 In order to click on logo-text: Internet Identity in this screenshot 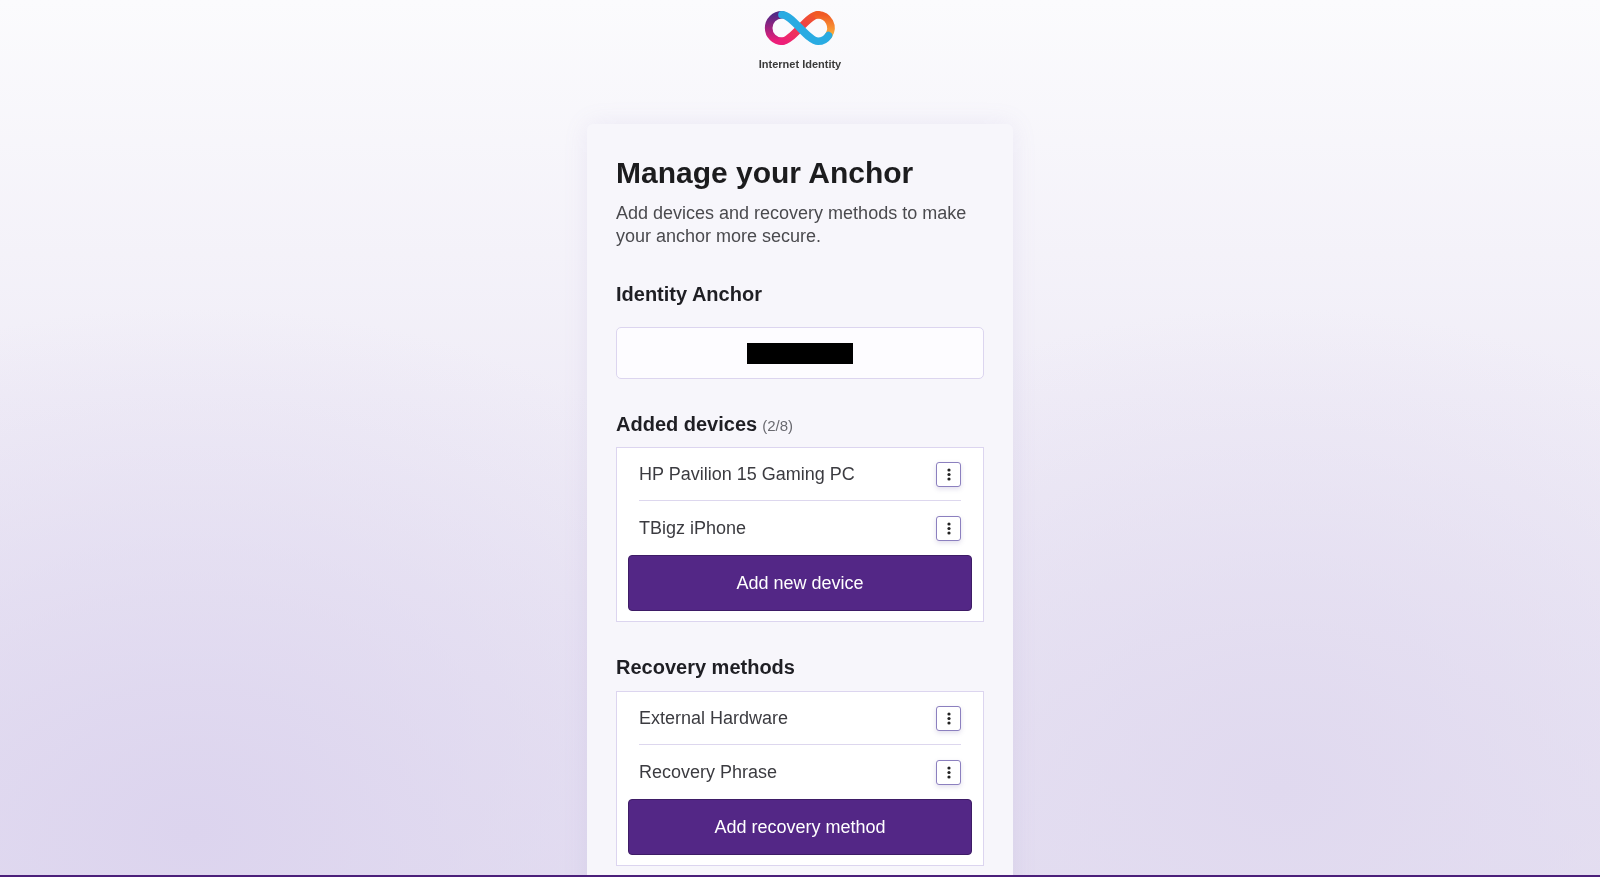, I will do `click(800, 64)`.